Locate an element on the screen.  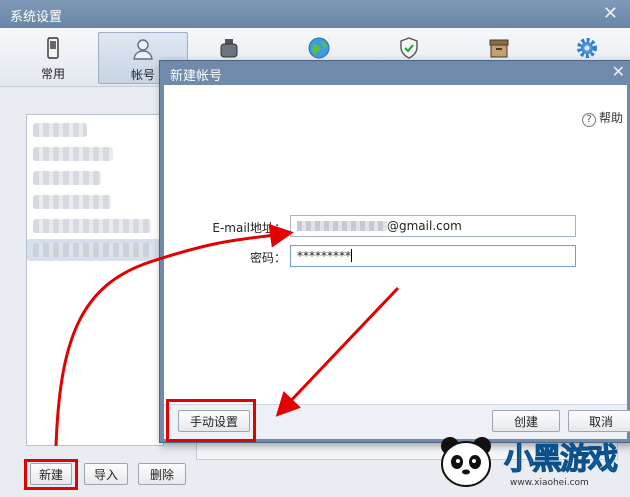
arrow-to-manual-setup is located at coordinates (337, 351).